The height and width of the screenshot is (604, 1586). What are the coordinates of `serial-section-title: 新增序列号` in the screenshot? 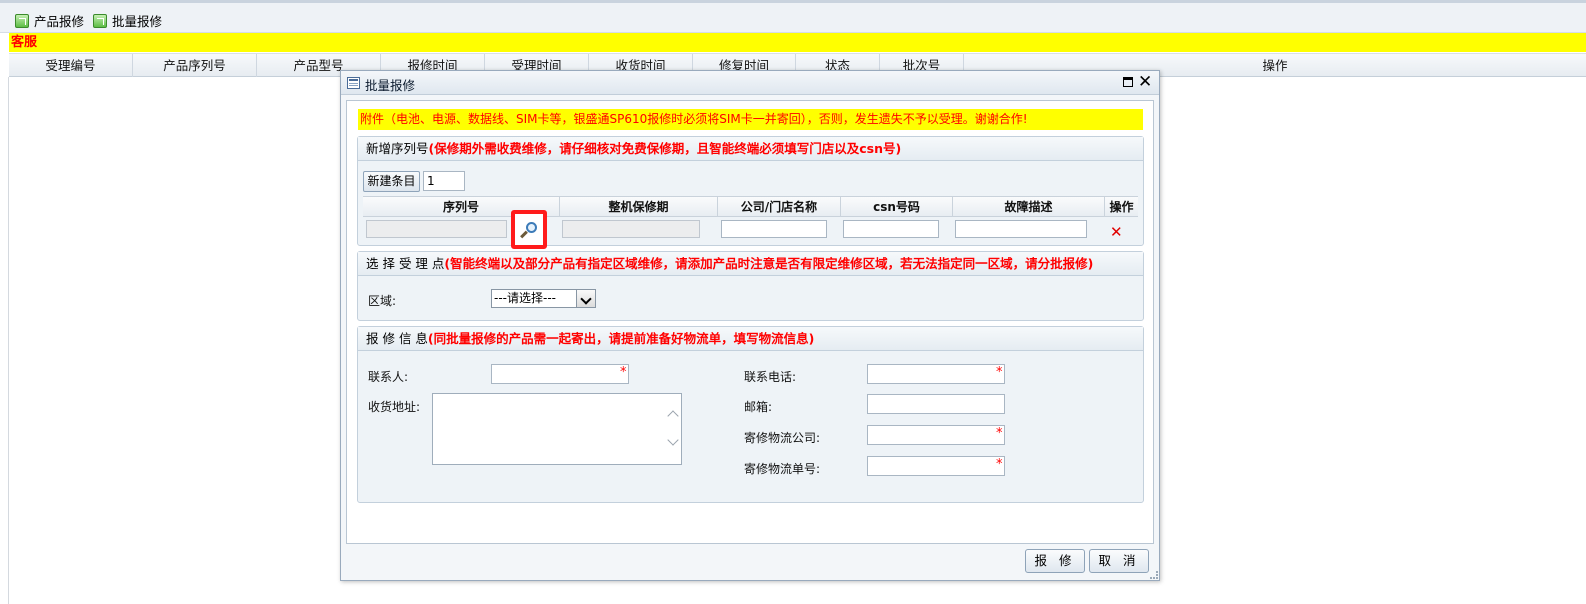 It's located at (397, 148).